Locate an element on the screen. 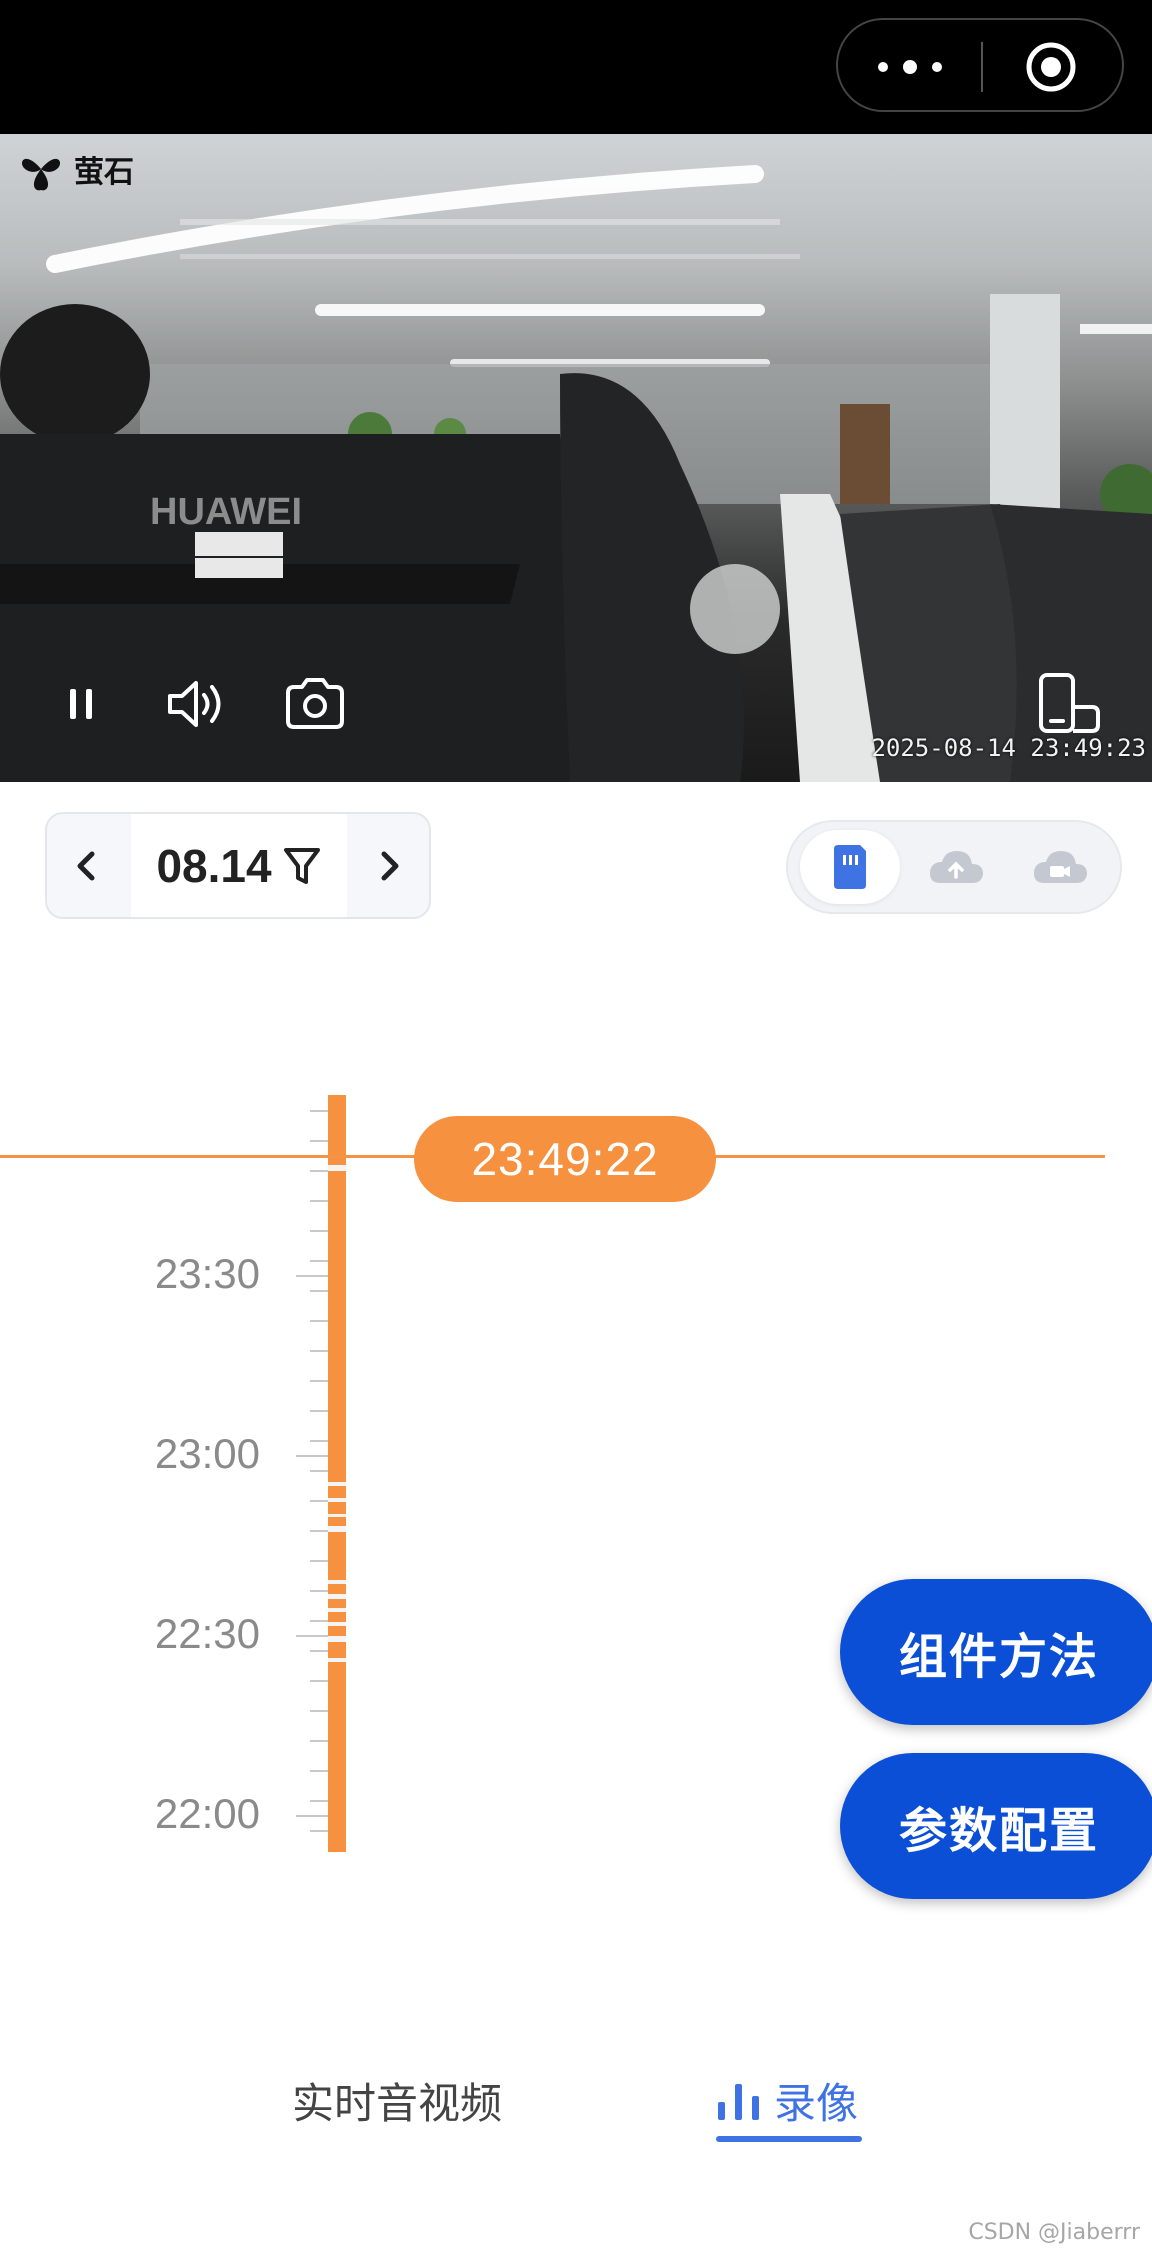 Image resolution: width=1152 pixels, height=2255 pixels. selected-date: 08.14 is located at coordinates (214, 865).